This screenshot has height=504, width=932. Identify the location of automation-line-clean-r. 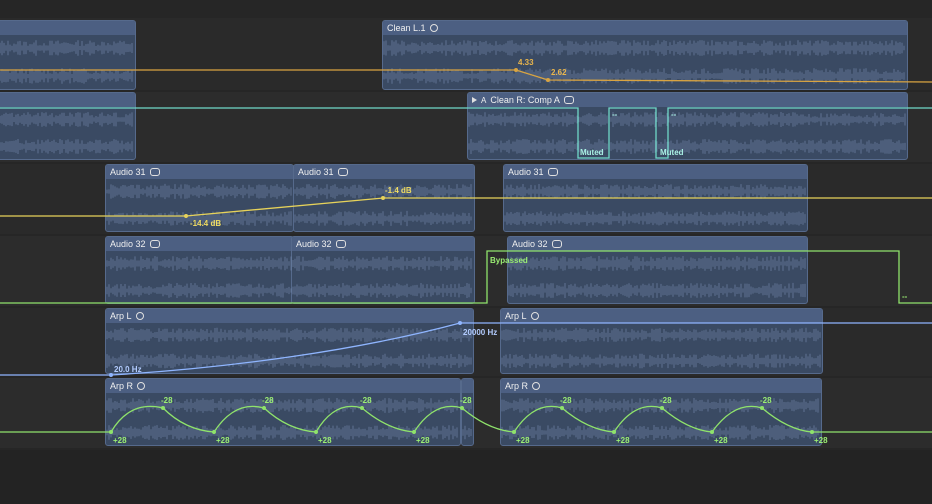
(466, 133).